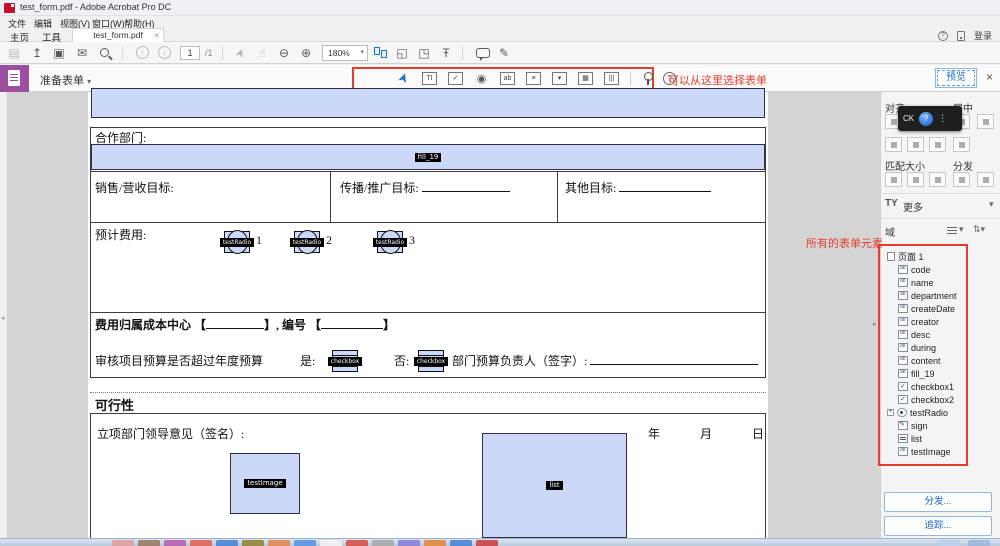 Image resolution: width=1000 pixels, height=546 pixels. I want to click on tree-page-item: 页面 1, so click(937, 256).